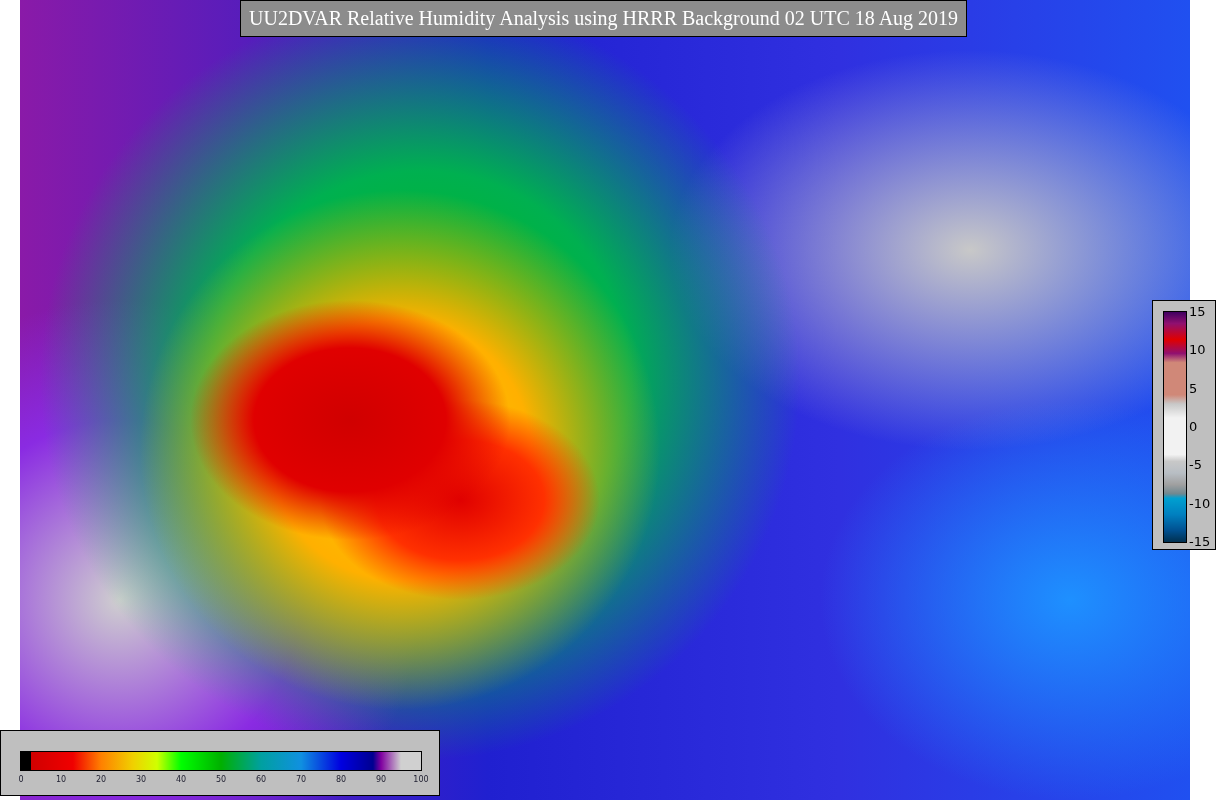  I want to click on tick-label: 15, so click(1197, 311).